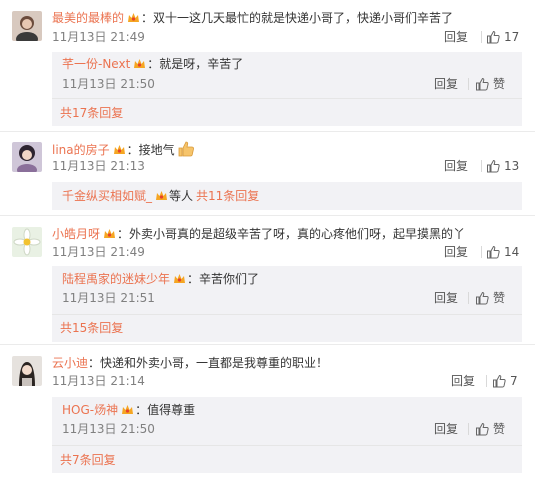  Describe the element at coordinates (91, 113) in the screenshot. I see `more-replies-link: 共17条回复` at that location.